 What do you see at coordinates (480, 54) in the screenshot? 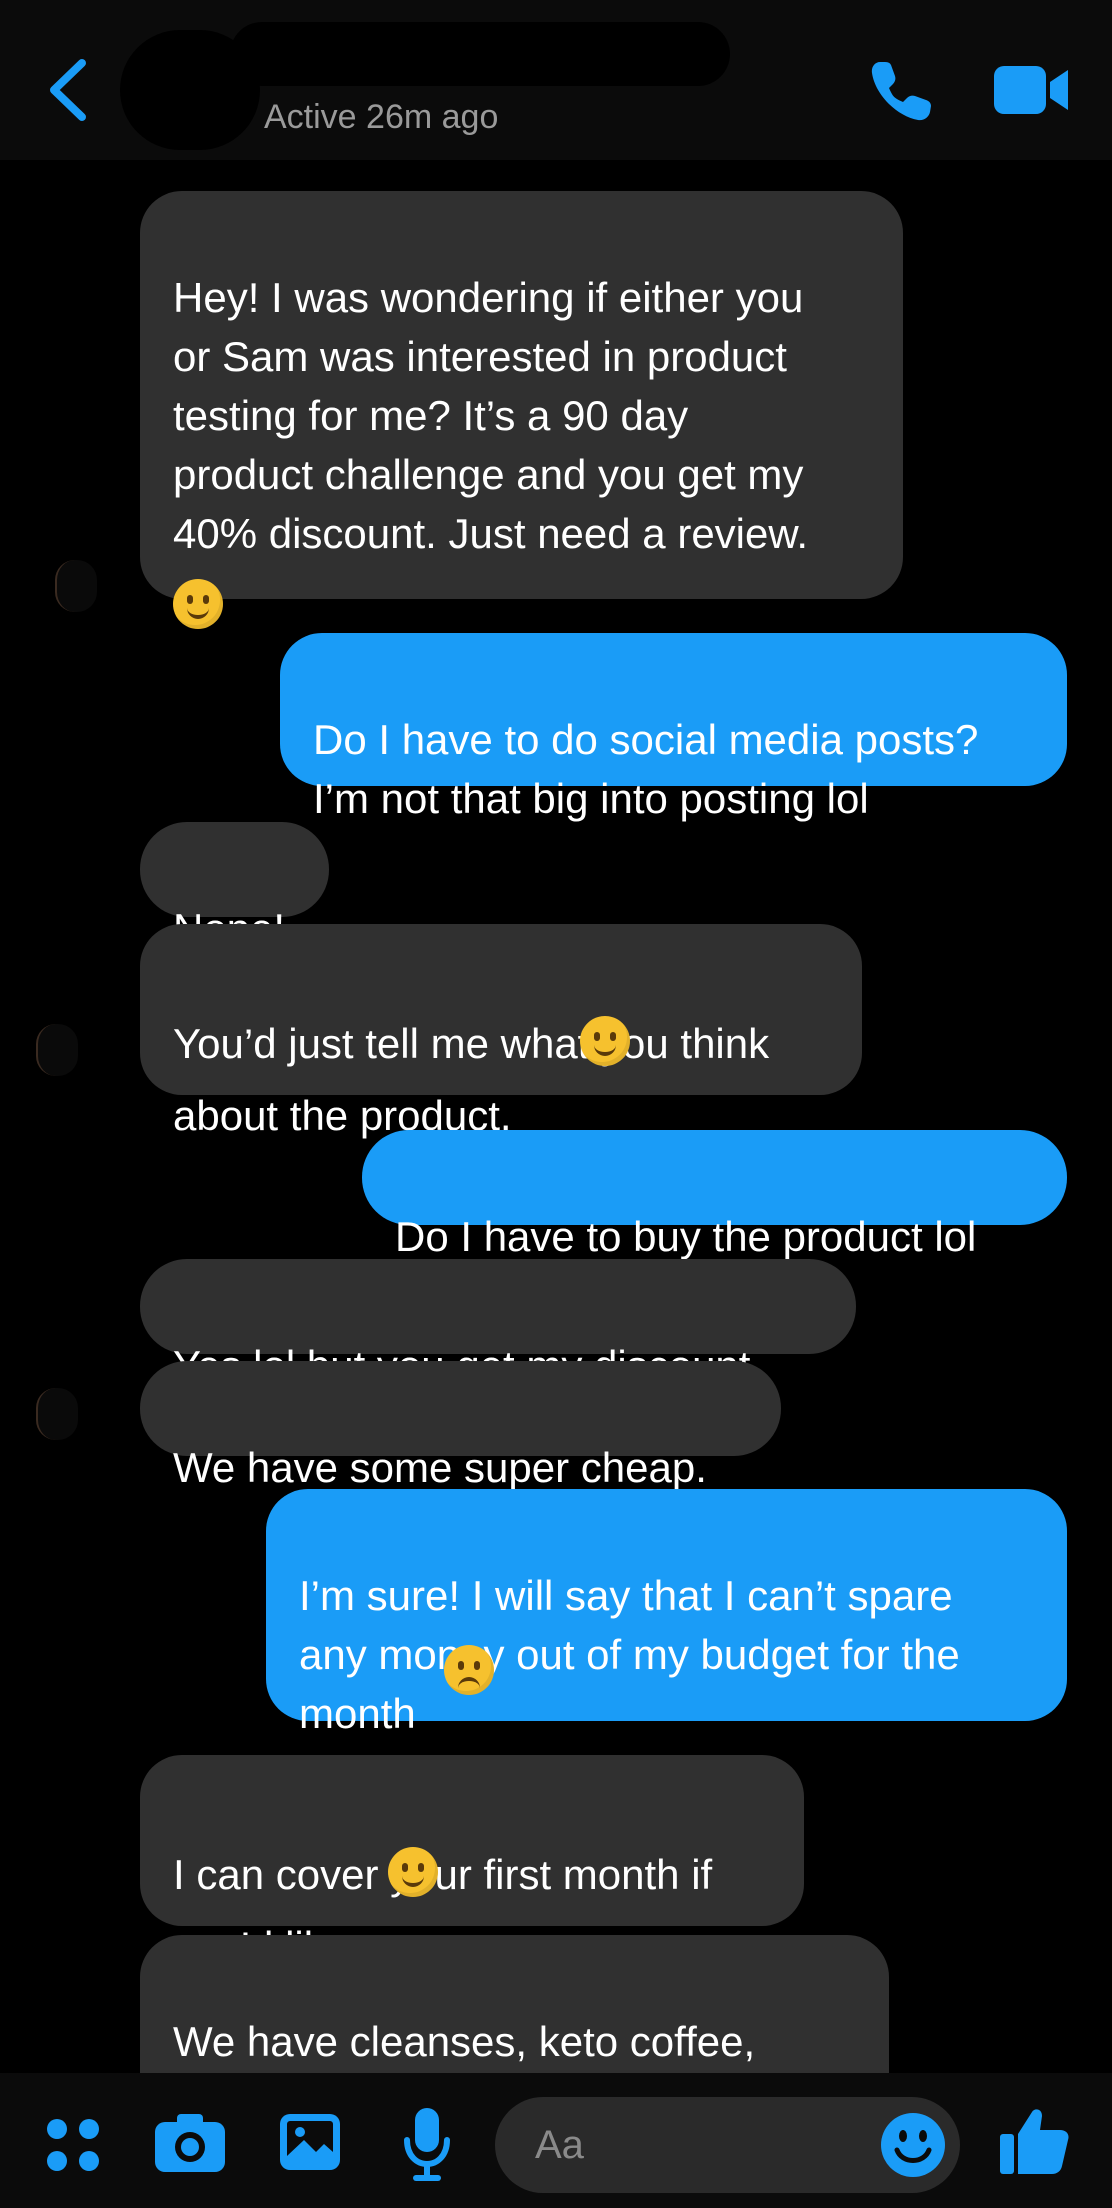
I see `contact-name-redacted` at bounding box center [480, 54].